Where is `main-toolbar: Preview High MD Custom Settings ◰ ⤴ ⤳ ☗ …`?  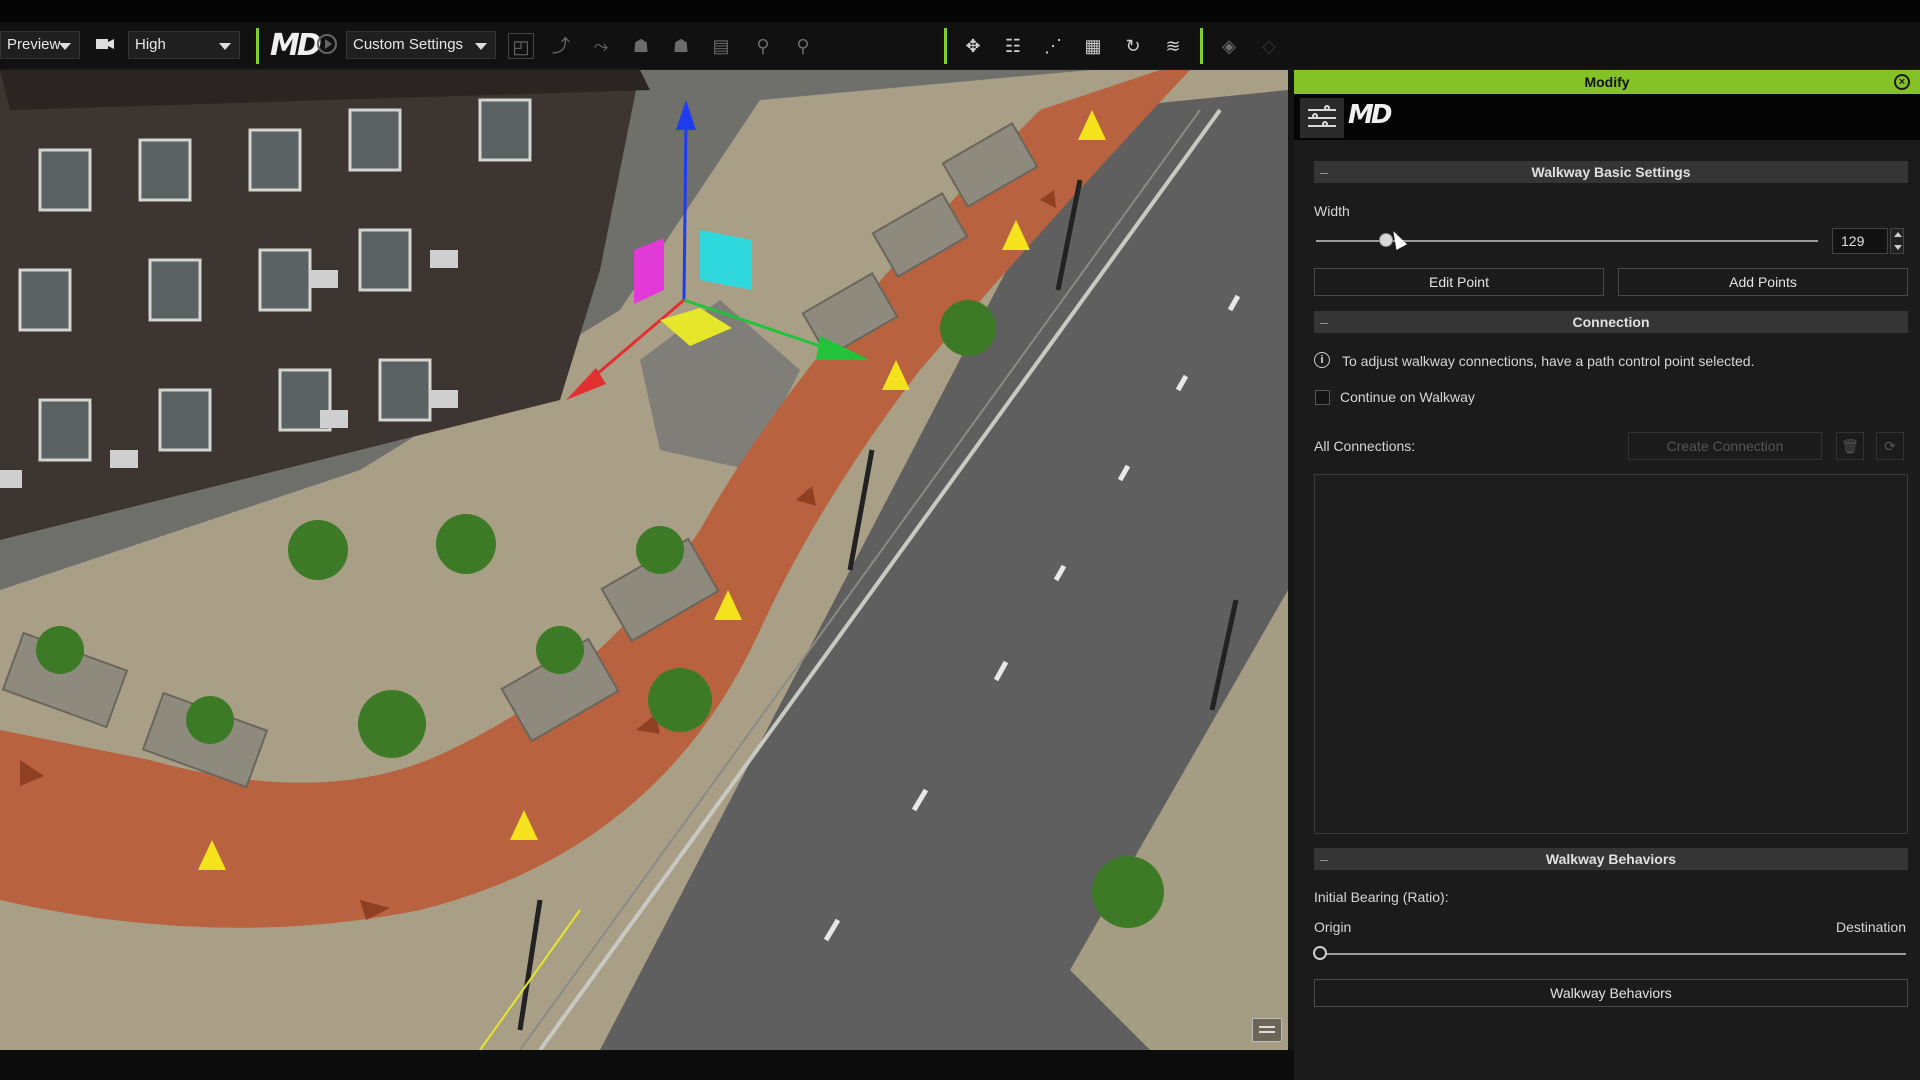 main-toolbar: Preview High MD Custom Settings ◰ ⤴ ⤳ ☗ … is located at coordinates (960, 35).